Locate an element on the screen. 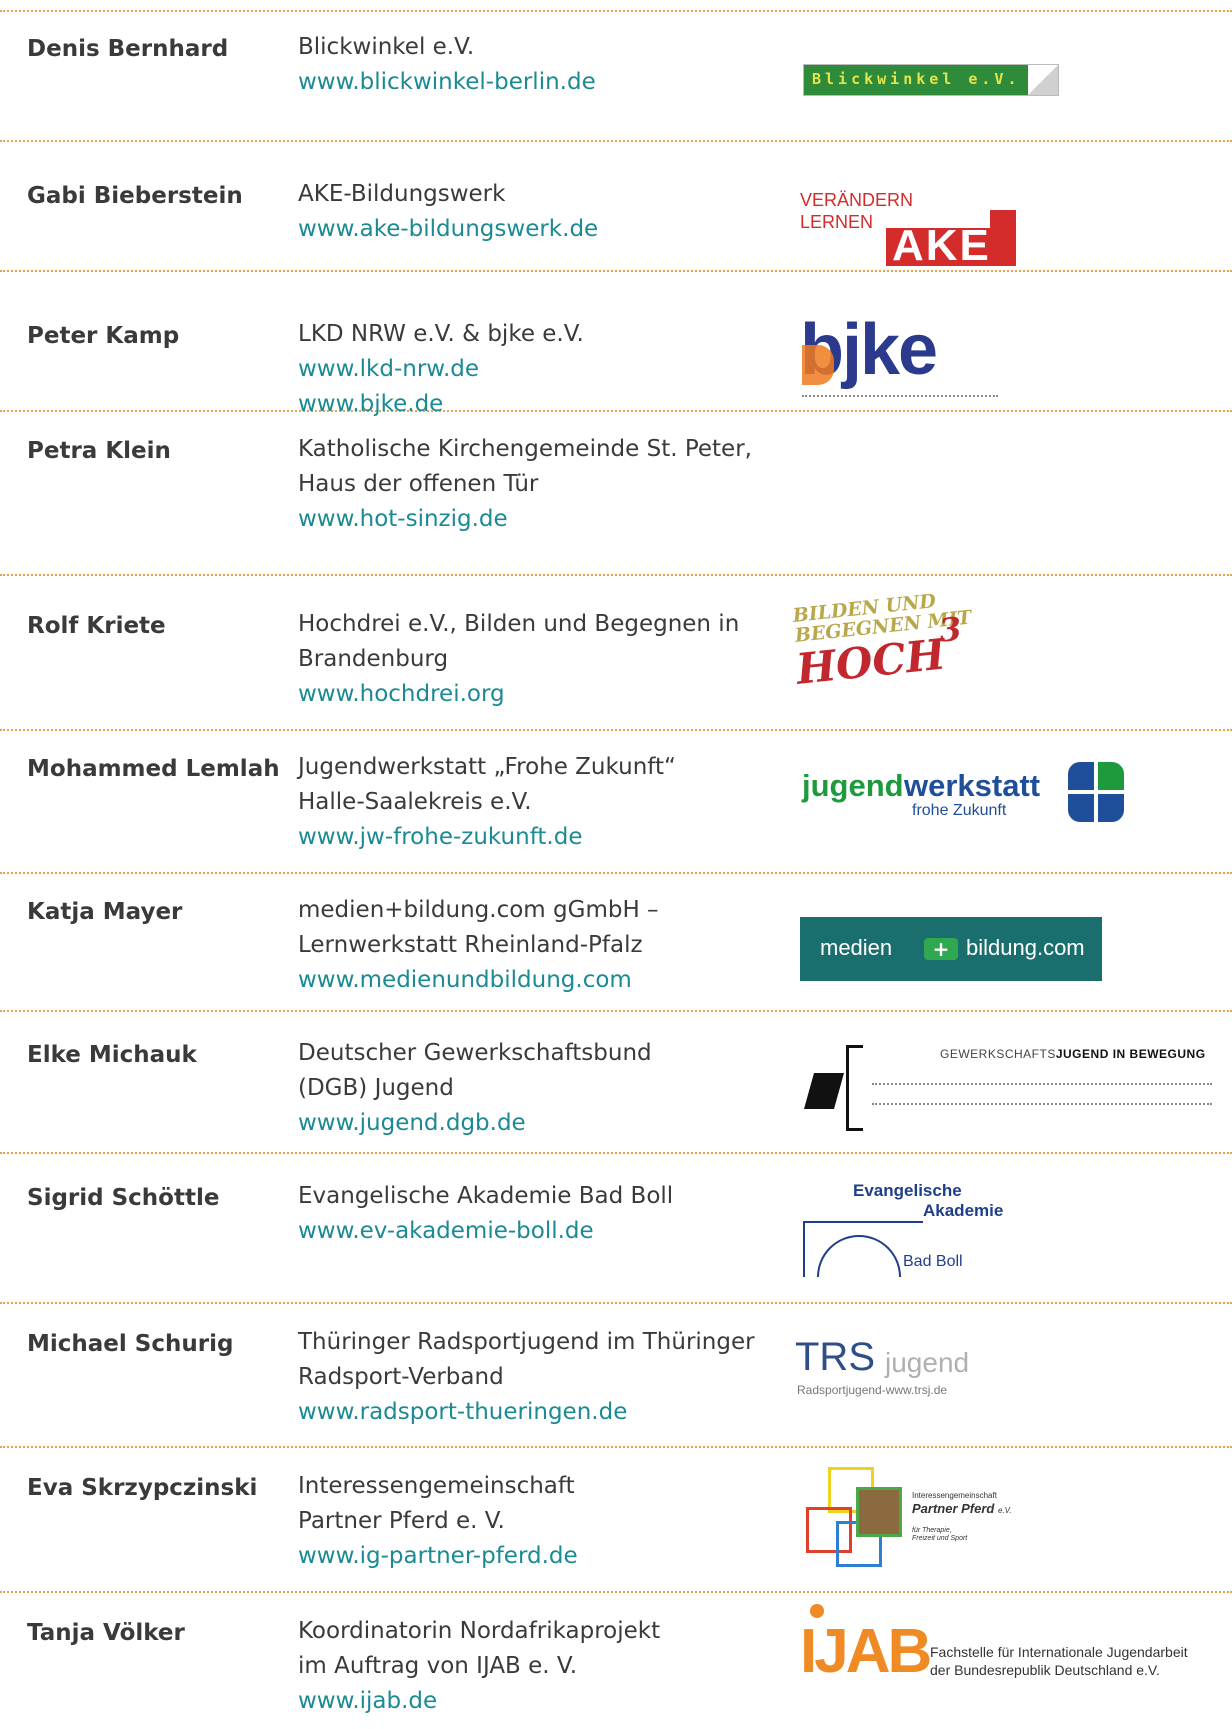 Image resolution: width=1232 pixels, height=1729 pixels. contact-name: Elke Michauk is located at coordinates (112, 1055).